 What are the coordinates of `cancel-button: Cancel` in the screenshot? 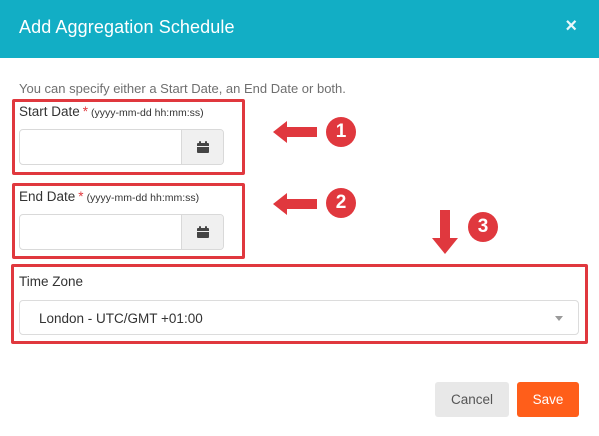 It's located at (472, 399).